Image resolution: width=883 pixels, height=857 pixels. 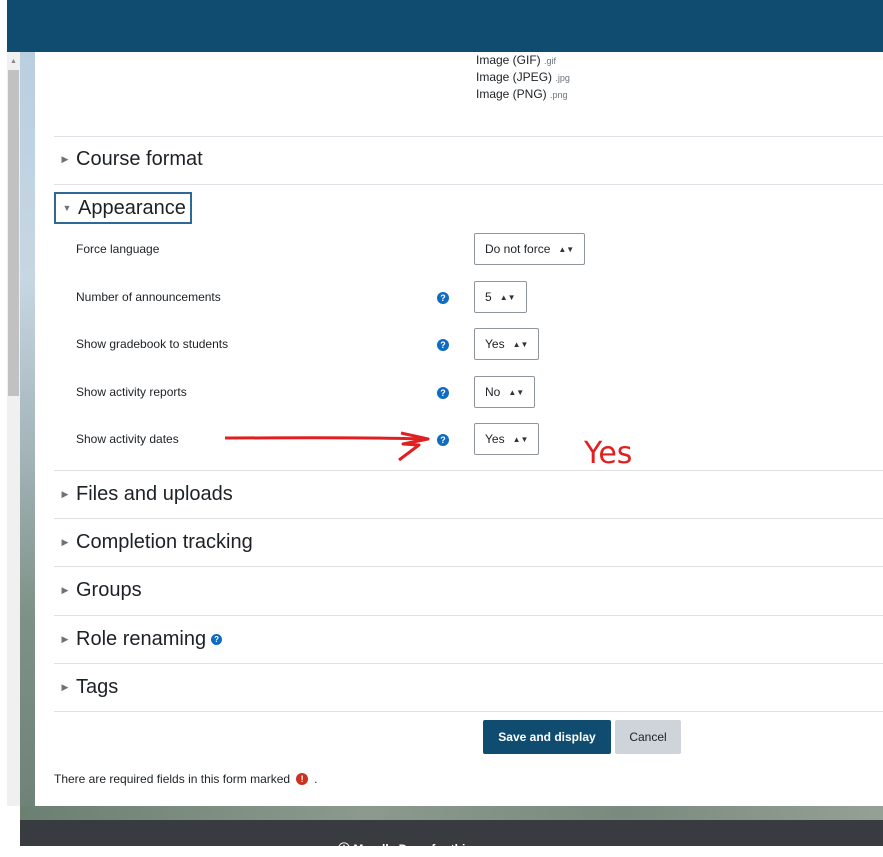 What do you see at coordinates (123, 208) in the screenshot?
I see `section-appearance: ▼ Appearance` at bounding box center [123, 208].